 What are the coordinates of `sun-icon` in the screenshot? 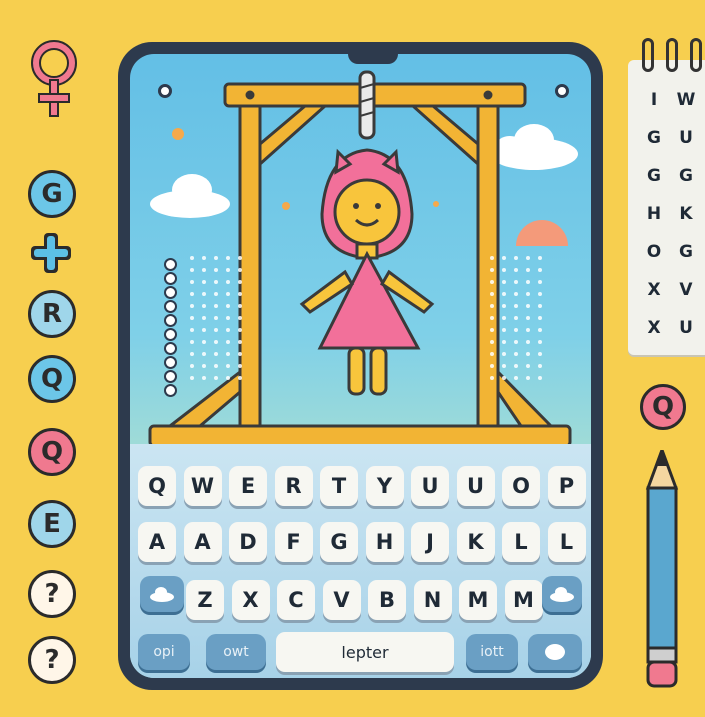 It's located at (542, 233).